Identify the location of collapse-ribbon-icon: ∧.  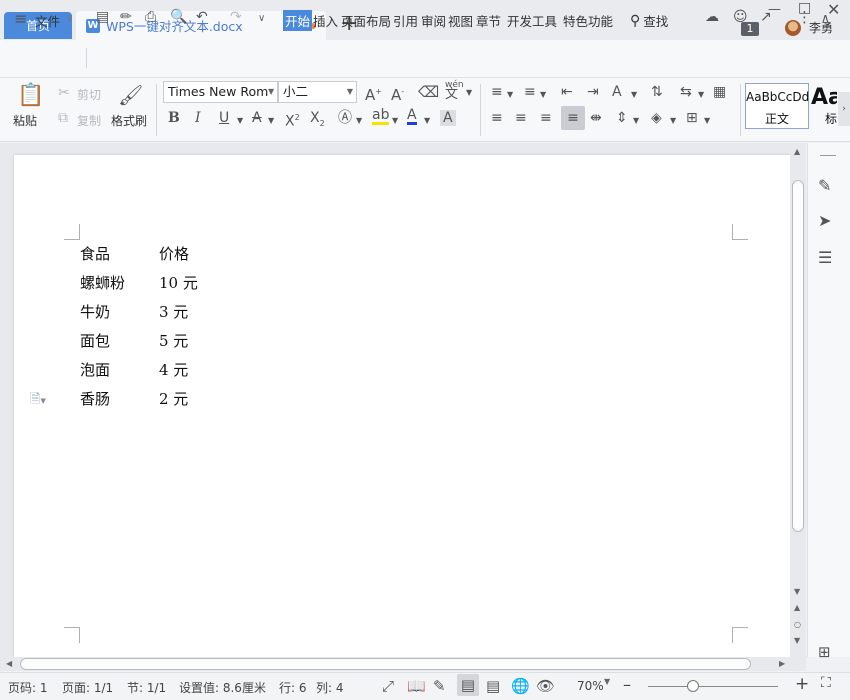
(825, 18).